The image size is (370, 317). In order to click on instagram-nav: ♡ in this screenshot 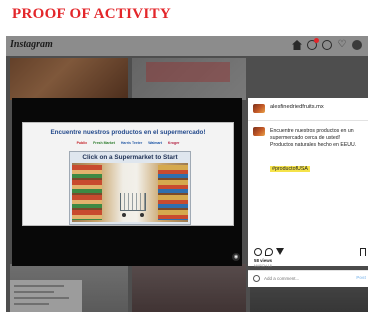, I will do `click(327, 44)`.